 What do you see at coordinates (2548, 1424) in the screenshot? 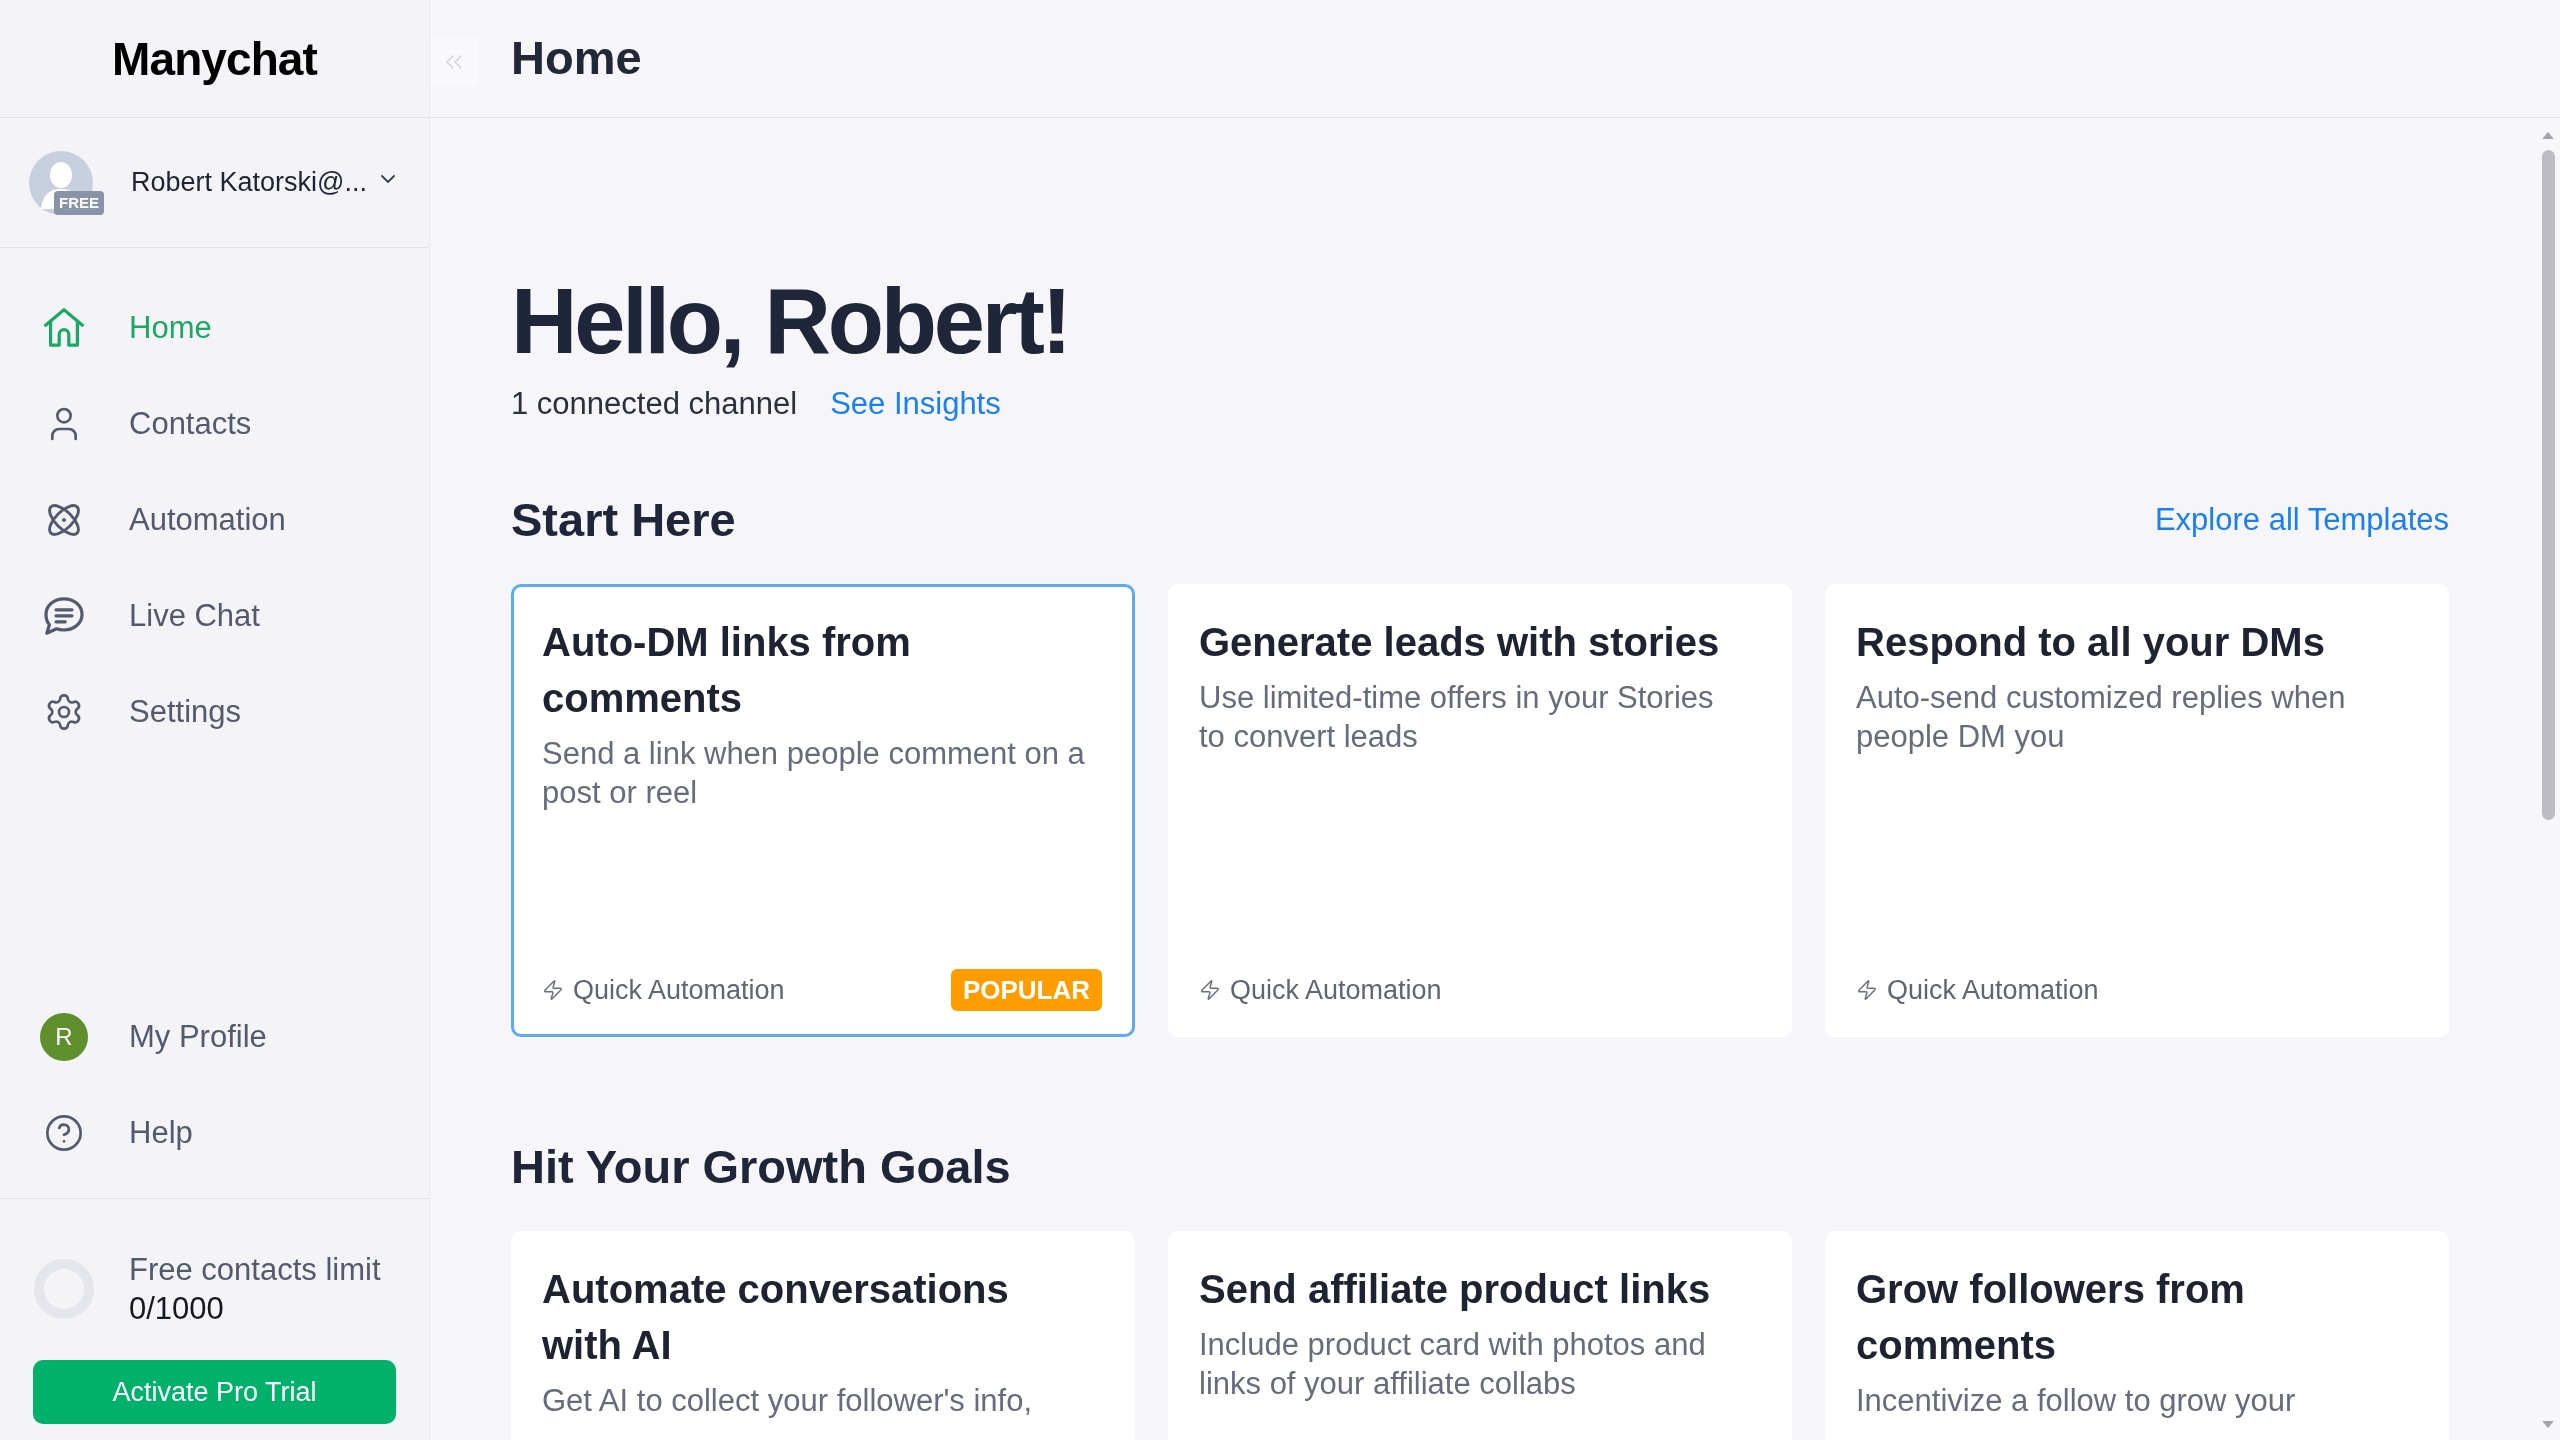
I see `scroll-down-icon` at bounding box center [2548, 1424].